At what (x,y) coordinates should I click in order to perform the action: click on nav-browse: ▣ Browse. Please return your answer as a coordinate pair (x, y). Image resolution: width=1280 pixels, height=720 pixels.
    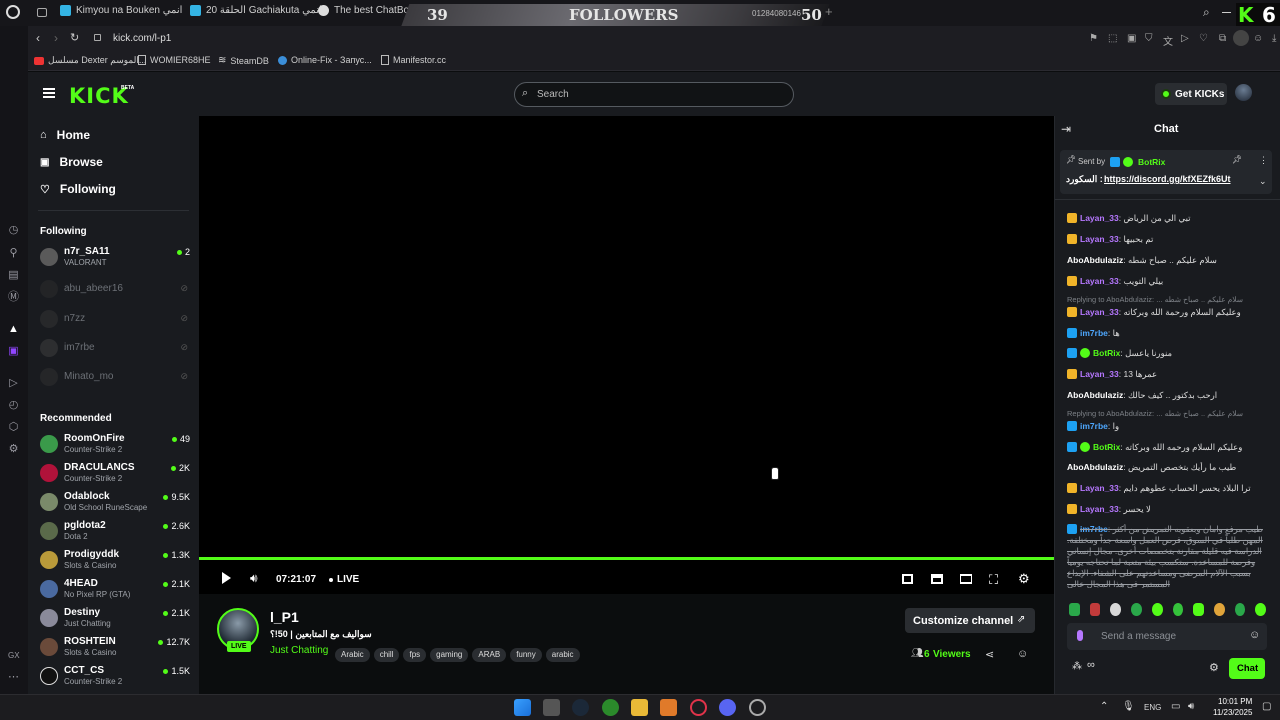
    Looking at the image, I should click on (71, 162).